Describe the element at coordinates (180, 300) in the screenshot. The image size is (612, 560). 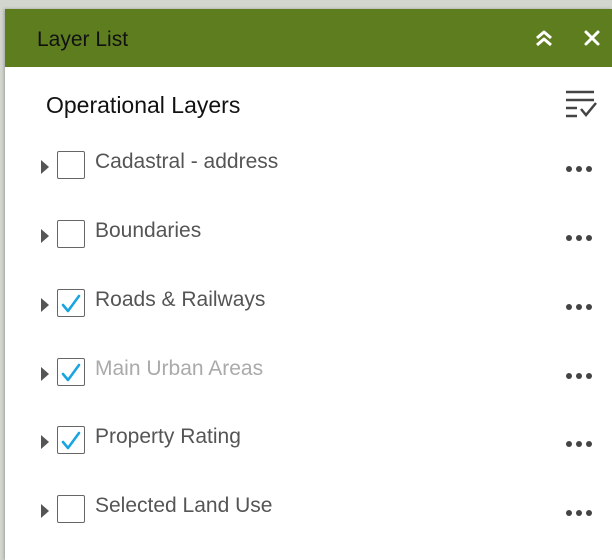
I see `layer-label: Roads & Railways` at that location.